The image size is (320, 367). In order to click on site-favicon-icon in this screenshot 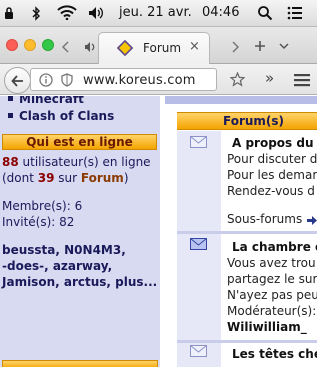, I will do `click(125, 48)`.